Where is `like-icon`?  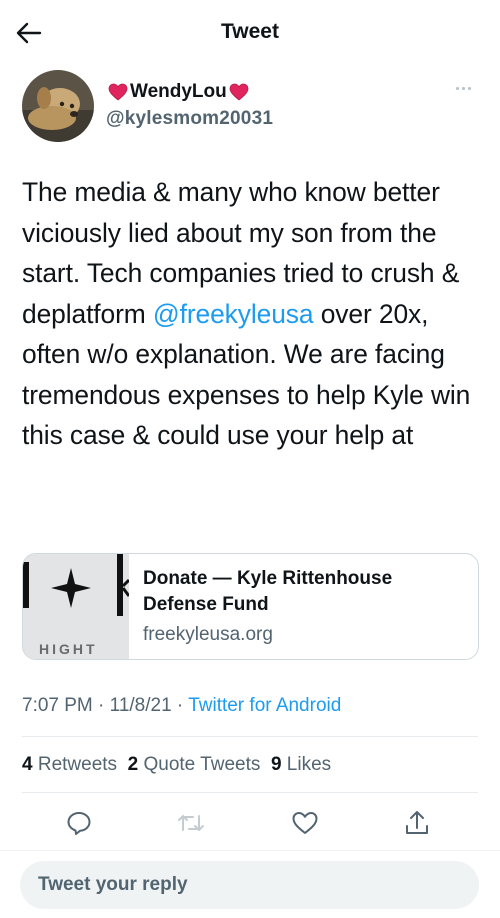 like-icon is located at coordinates (305, 823).